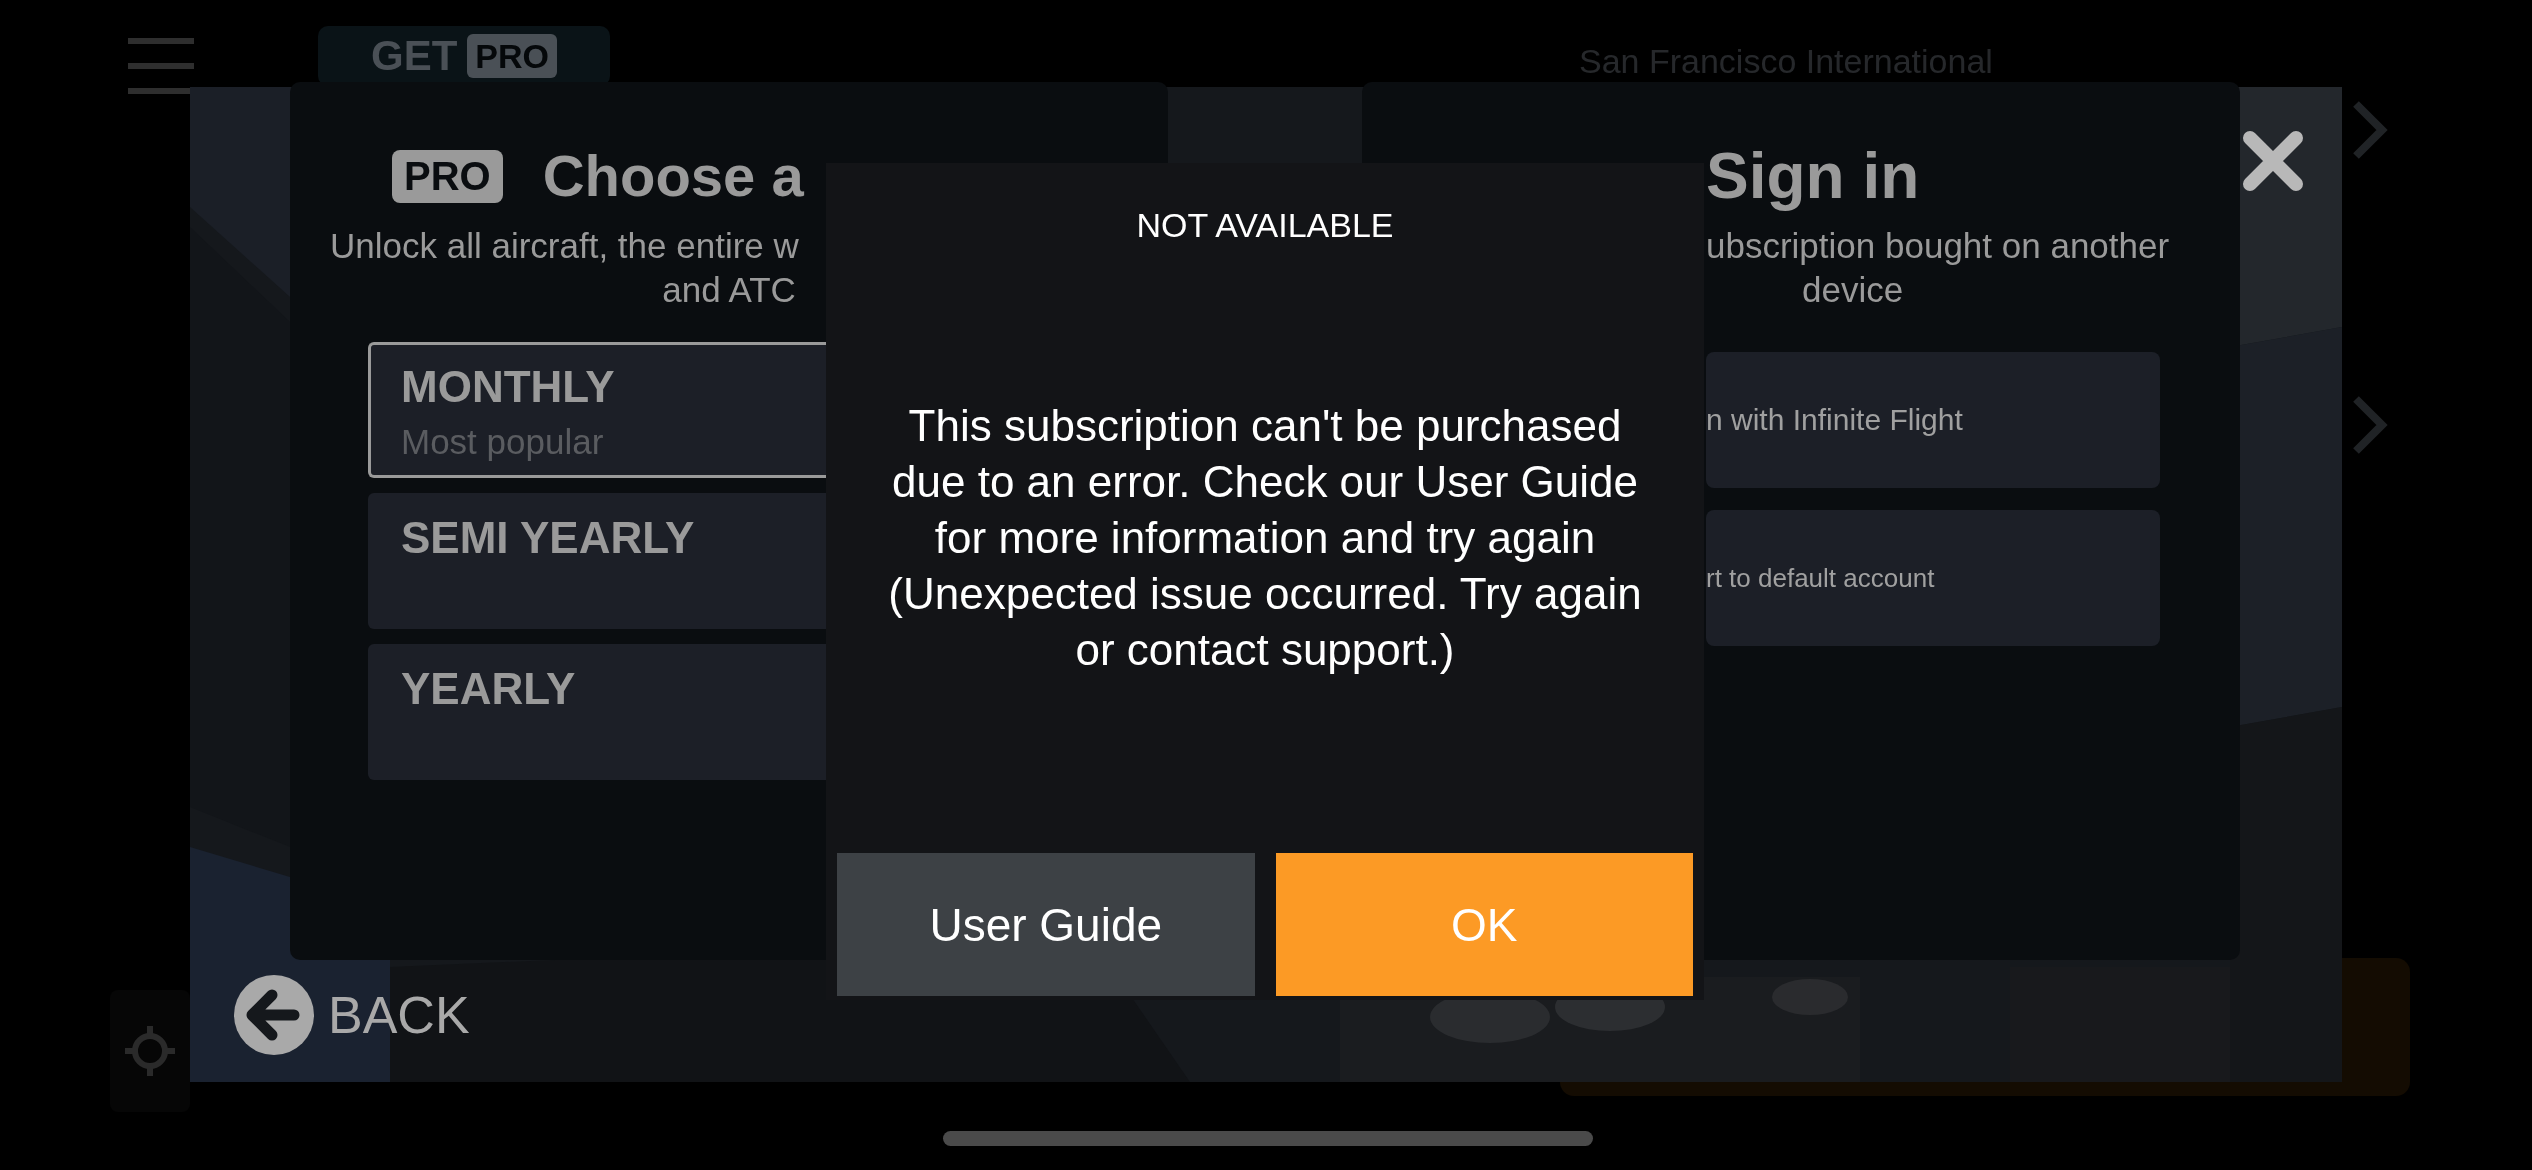 The width and height of the screenshot is (2532, 1170). What do you see at coordinates (502, 442) in the screenshot?
I see `plan-note: Most popular` at bounding box center [502, 442].